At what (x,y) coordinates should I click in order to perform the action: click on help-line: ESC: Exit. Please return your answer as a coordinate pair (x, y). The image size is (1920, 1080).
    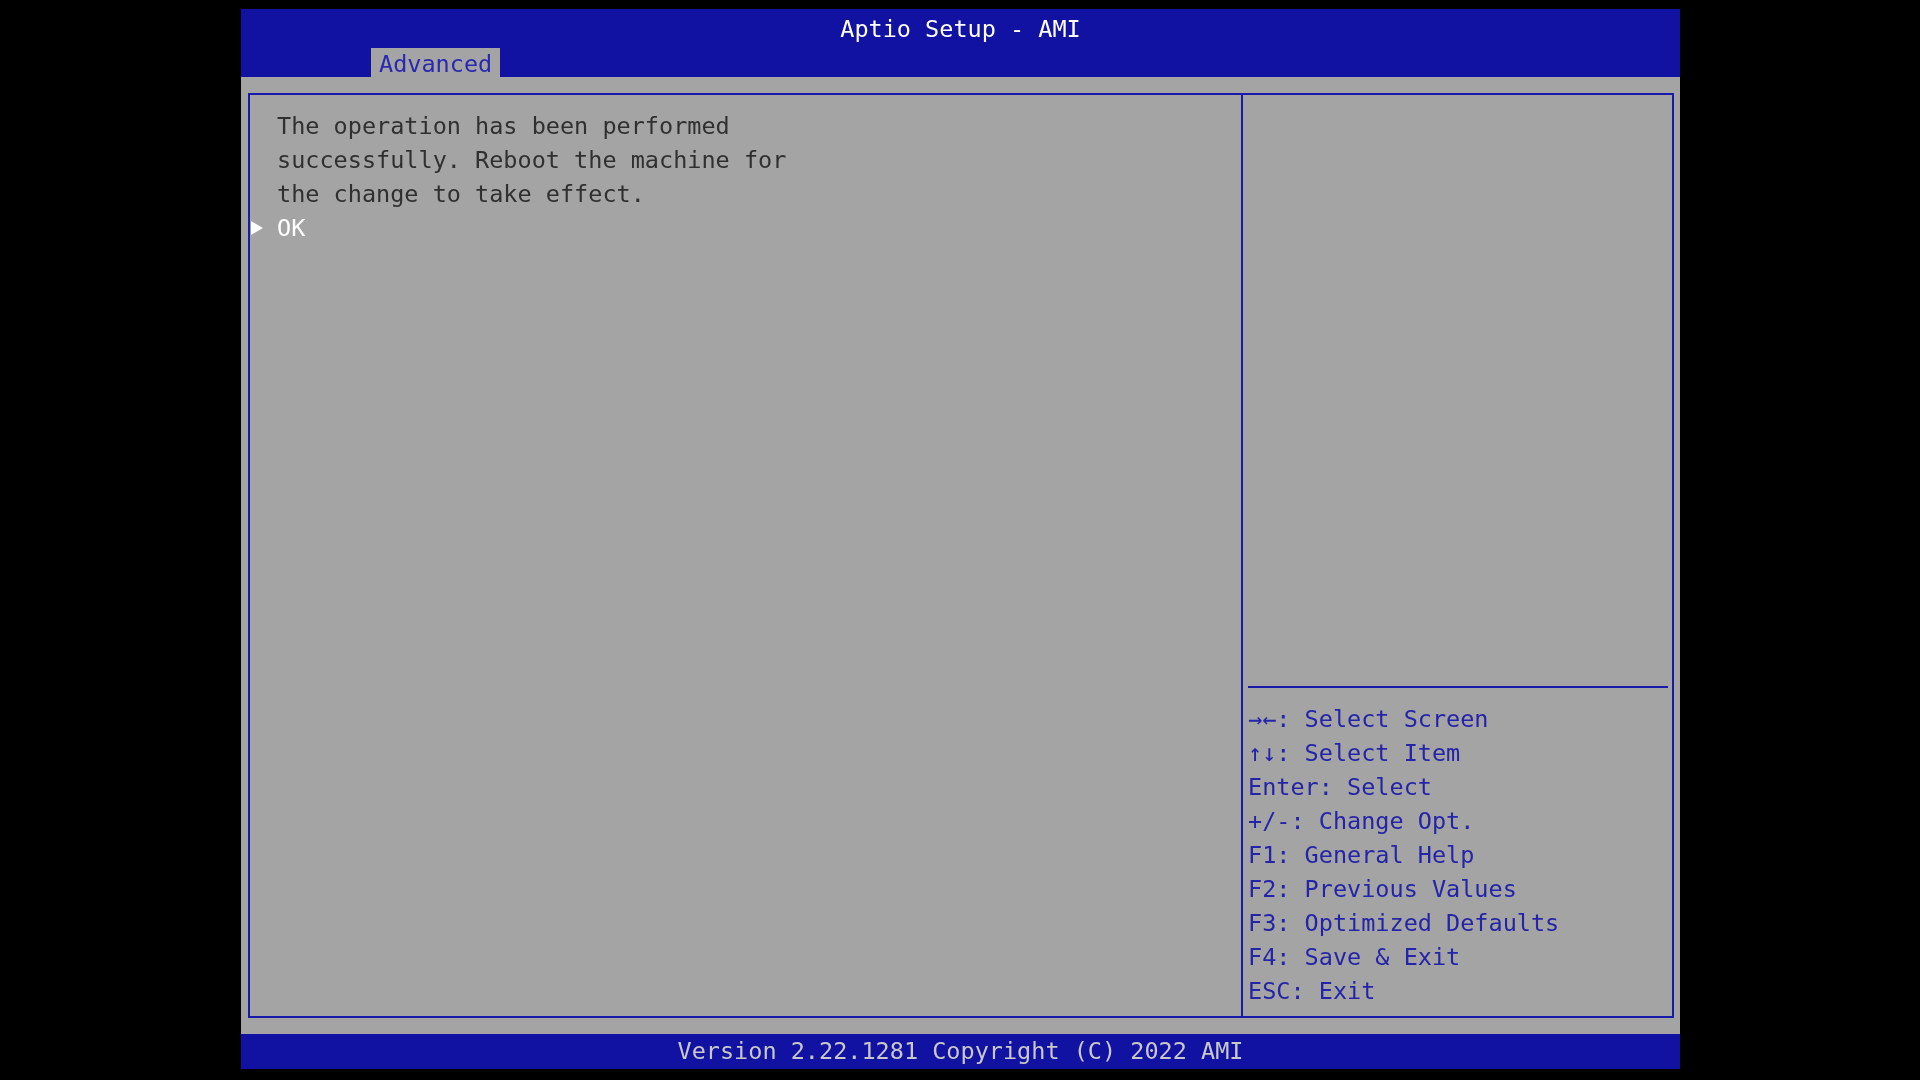
    Looking at the image, I should click on (1312, 991).